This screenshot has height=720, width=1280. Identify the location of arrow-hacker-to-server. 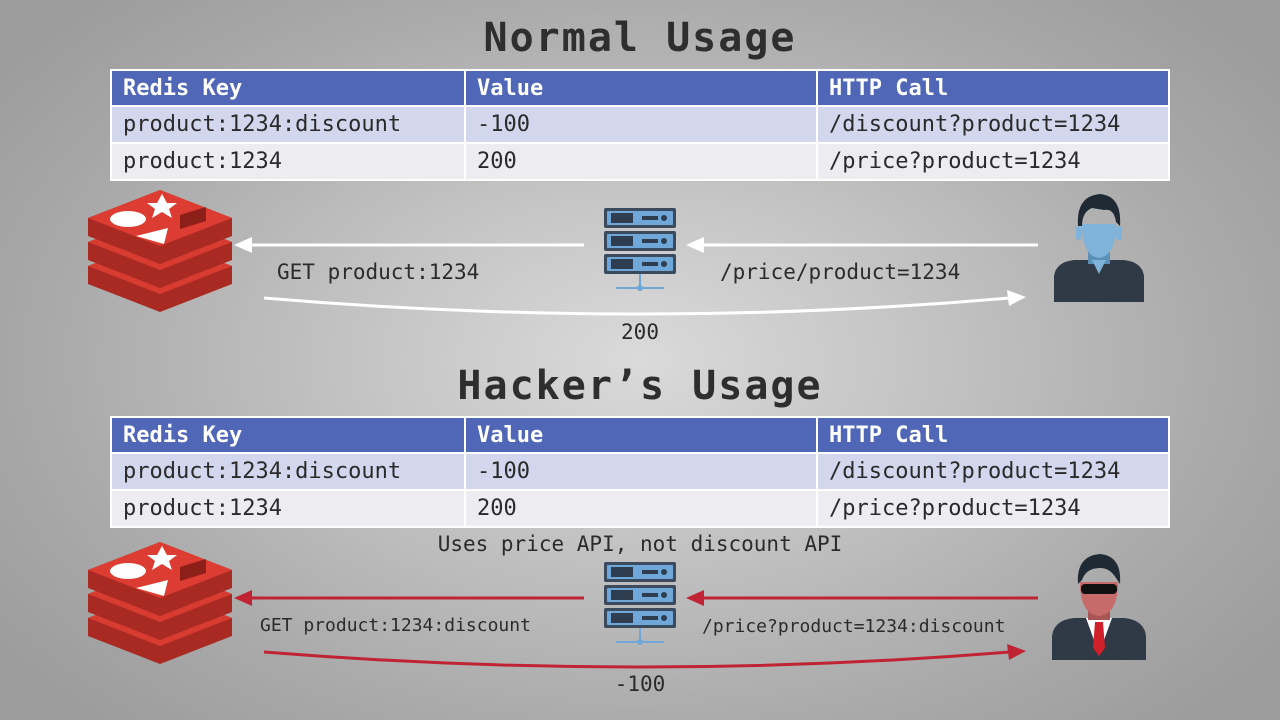
(862, 598).